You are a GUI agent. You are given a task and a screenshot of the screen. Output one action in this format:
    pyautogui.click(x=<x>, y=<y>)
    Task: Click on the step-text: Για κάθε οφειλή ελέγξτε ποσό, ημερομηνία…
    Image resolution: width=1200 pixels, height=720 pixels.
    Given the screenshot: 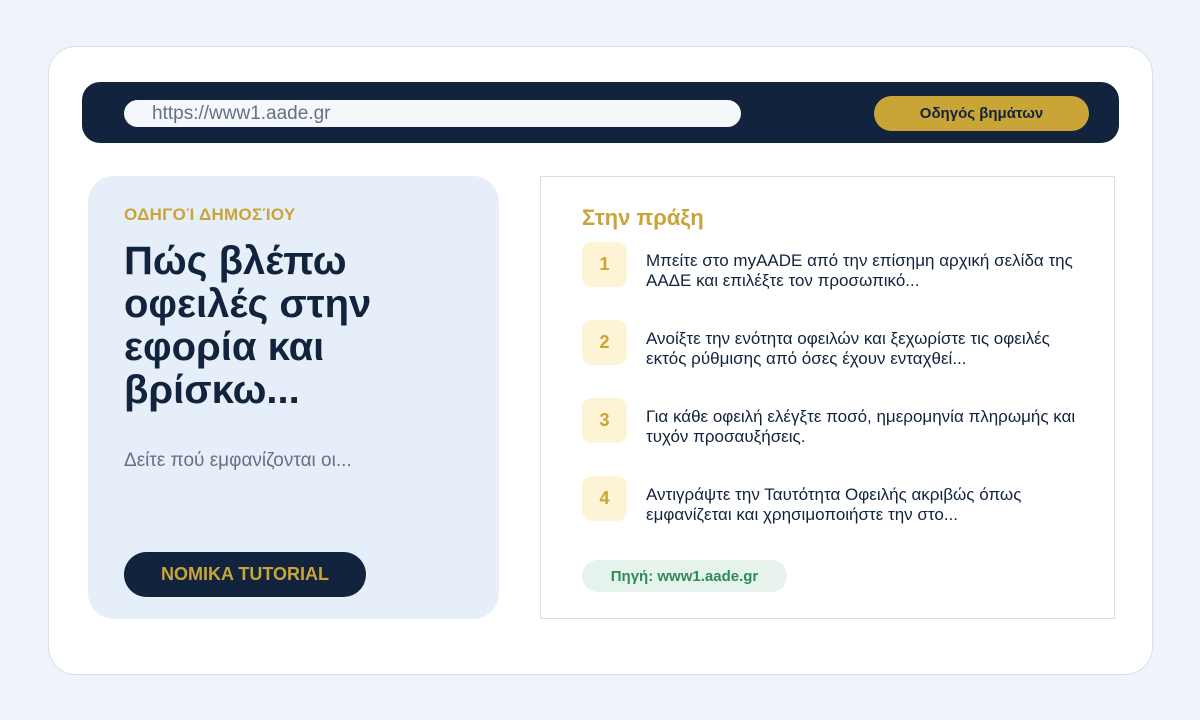 What is the action you would take?
    pyautogui.click(x=861, y=426)
    